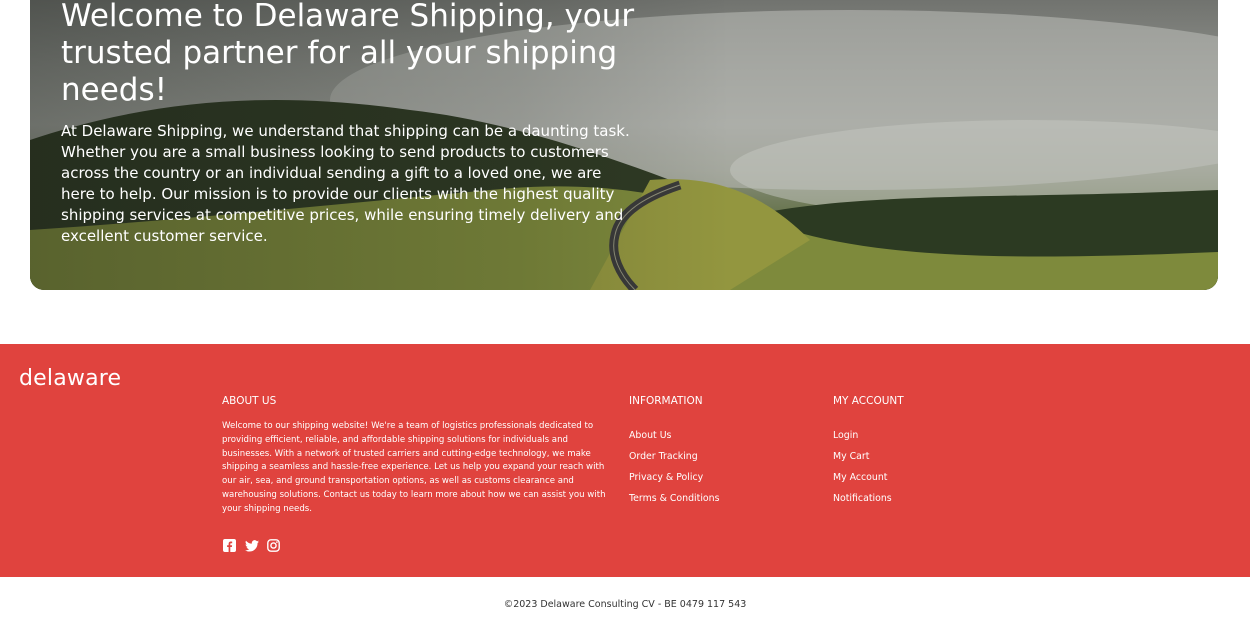 The height and width of the screenshot is (632, 1250). I want to click on account-links: Login My Cart My Account Notifications, so click(862, 472).